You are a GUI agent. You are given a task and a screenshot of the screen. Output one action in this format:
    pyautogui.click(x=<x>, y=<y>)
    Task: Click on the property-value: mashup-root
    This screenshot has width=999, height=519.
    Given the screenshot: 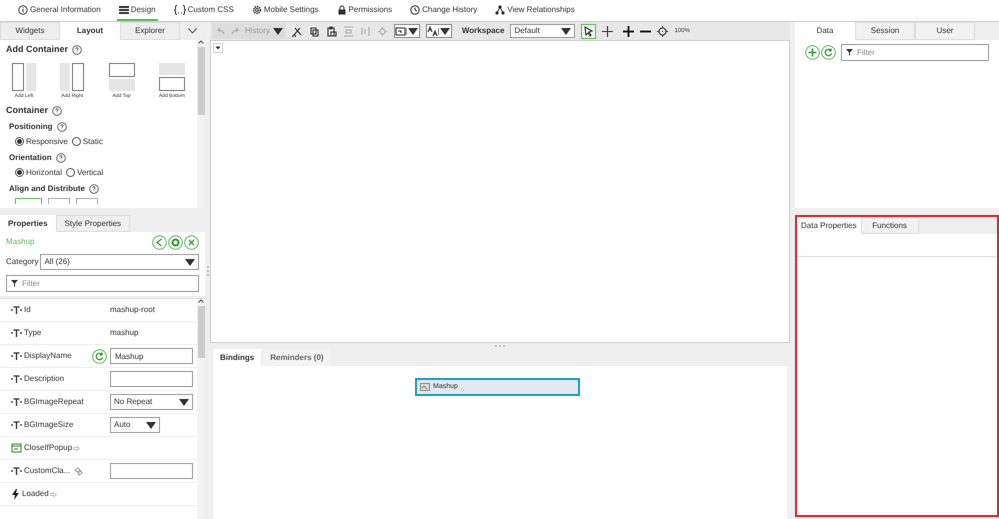 What is the action you would take?
    pyautogui.click(x=133, y=310)
    